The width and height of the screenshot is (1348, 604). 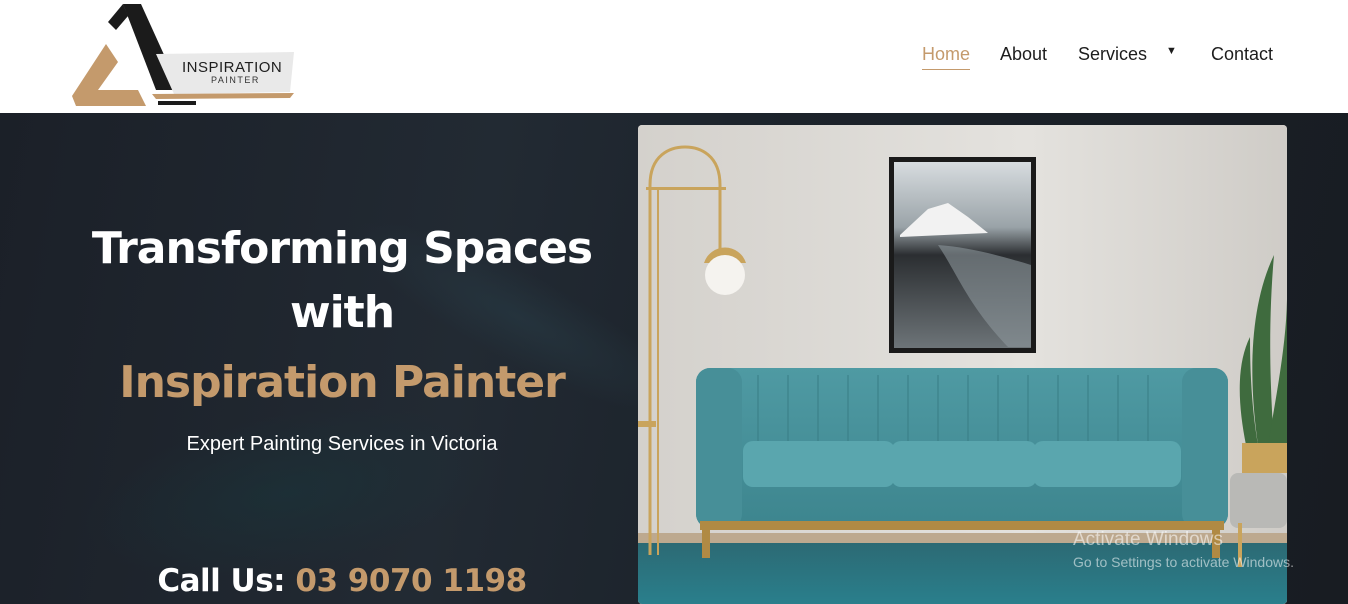 What do you see at coordinates (1171, 51) in the screenshot?
I see `caret-down-icon: ▼` at bounding box center [1171, 51].